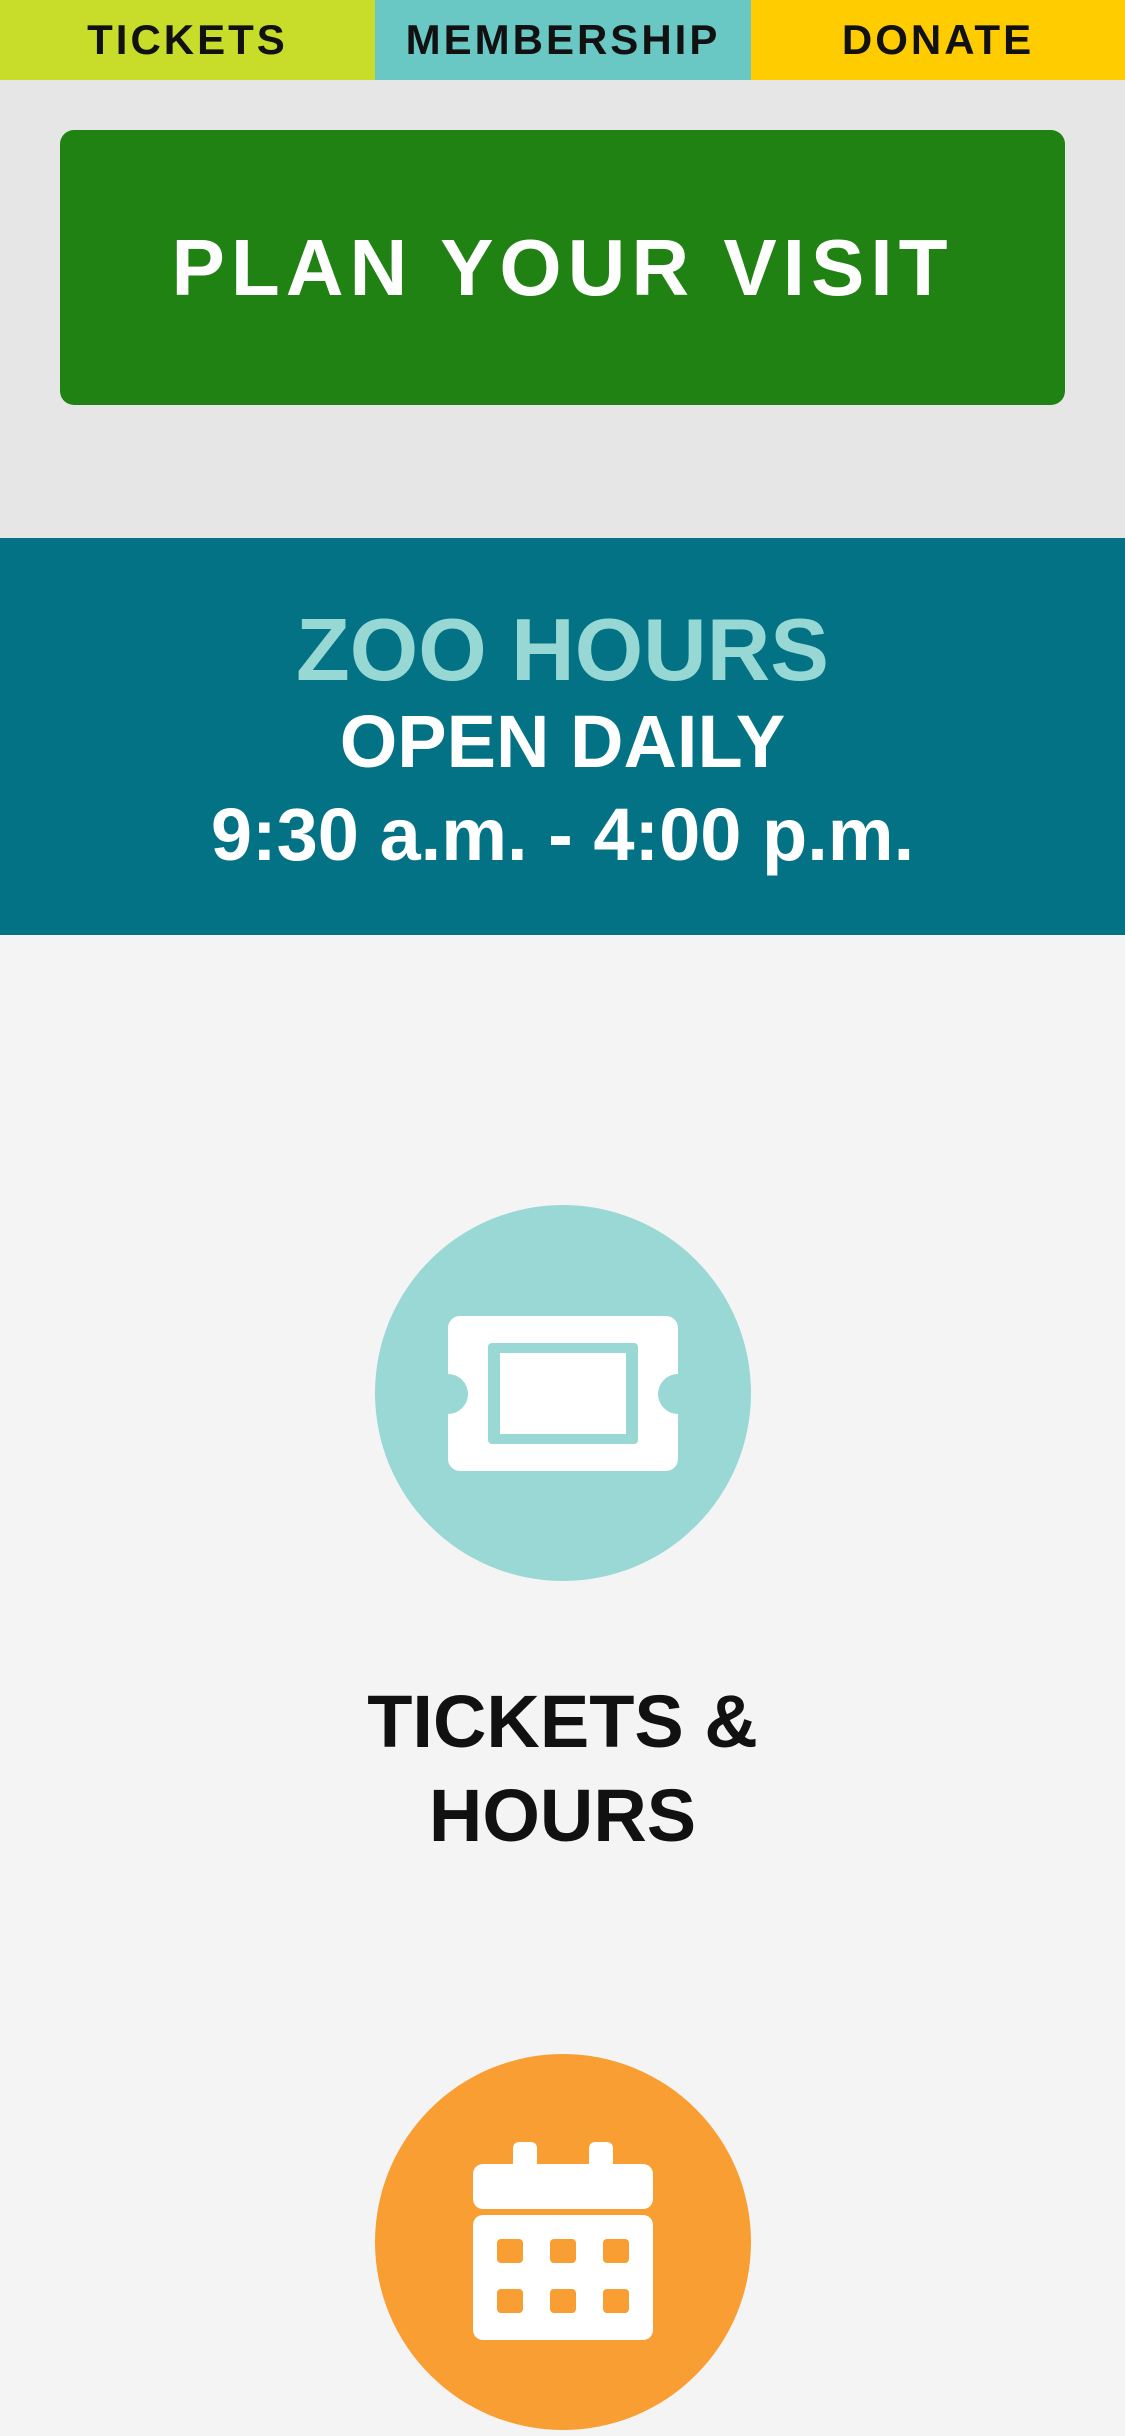 This screenshot has width=1125, height=2436. I want to click on hours-subtitle: OPEN DAILY, so click(562, 741).